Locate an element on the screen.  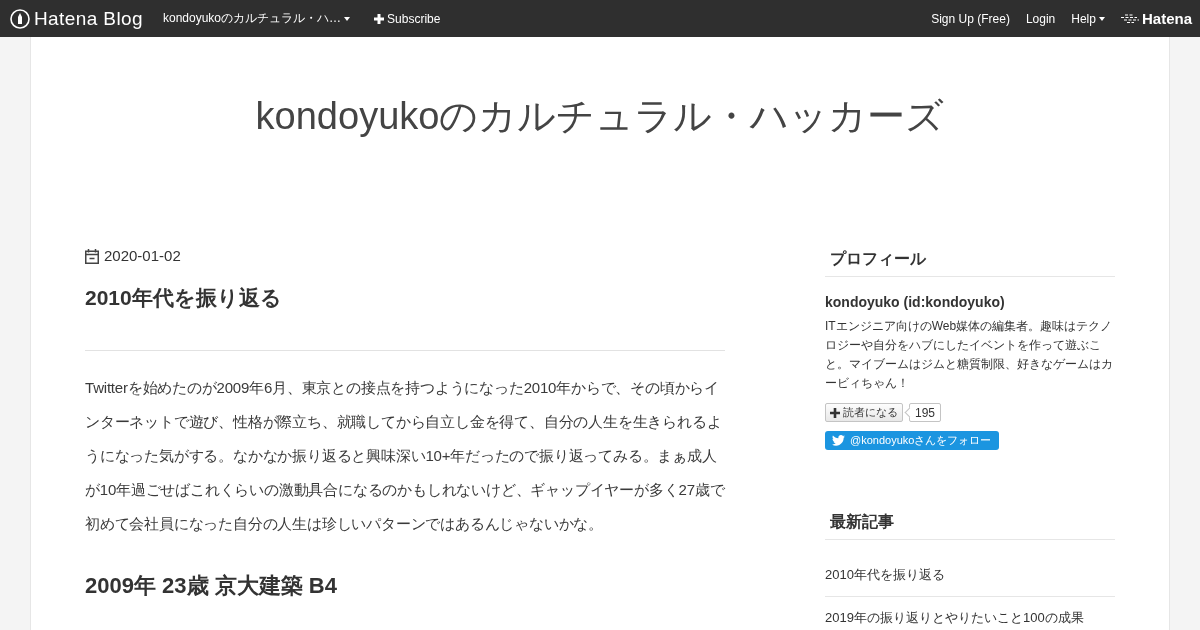
pen-circle-icon is located at coordinates (20, 18).